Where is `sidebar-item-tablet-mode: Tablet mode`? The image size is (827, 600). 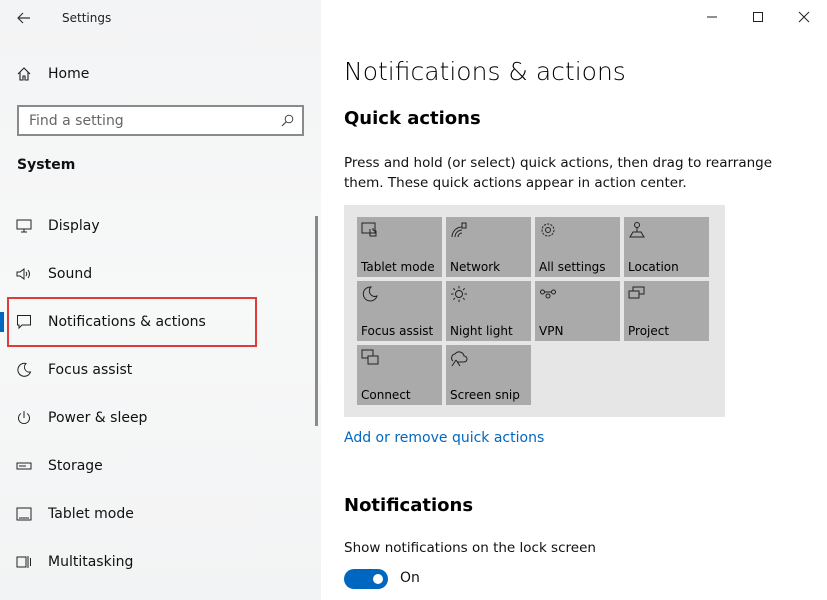 sidebar-item-tablet-mode: Tablet mode is located at coordinates (160, 514).